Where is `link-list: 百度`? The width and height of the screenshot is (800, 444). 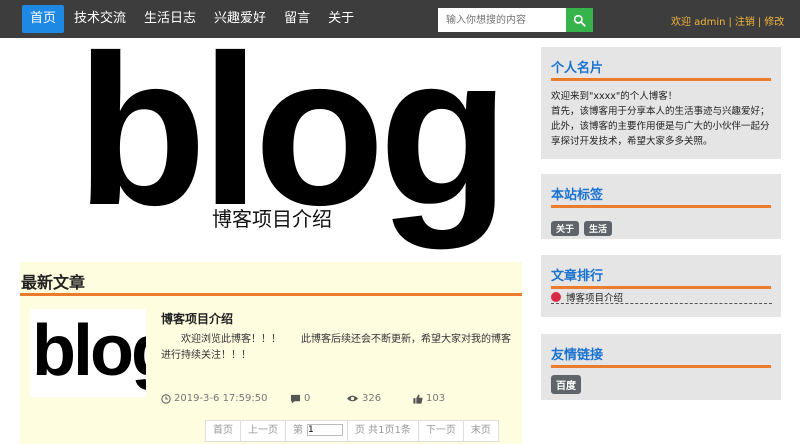 link-list: 百度 is located at coordinates (568, 384).